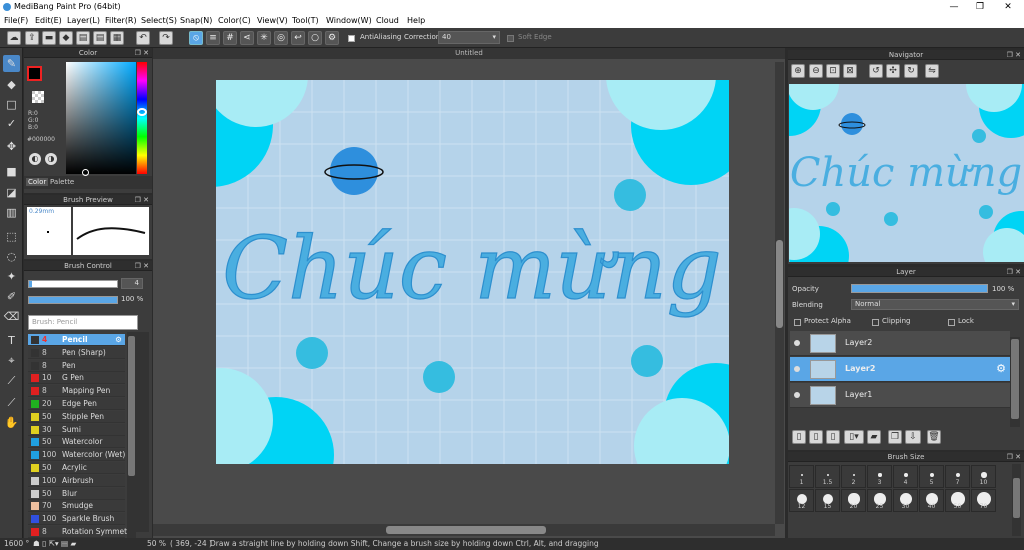 The height and width of the screenshot is (550, 1024). Describe the element at coordinates (132, 283) in the screenshot. I see `brush-size-value: 4` at that location.